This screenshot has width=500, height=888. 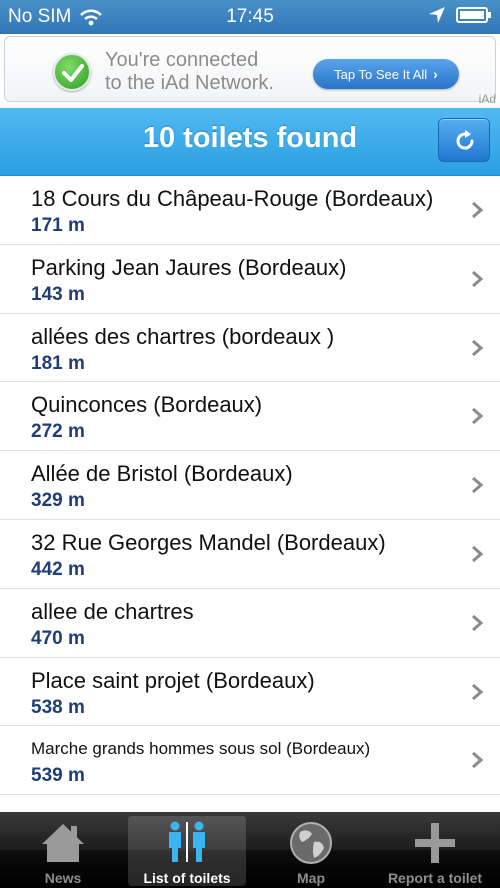 What do you see at coordinates (187, 842) in the screenshot?
I see `toilet-people-icon` at bounding box center [187, 842].